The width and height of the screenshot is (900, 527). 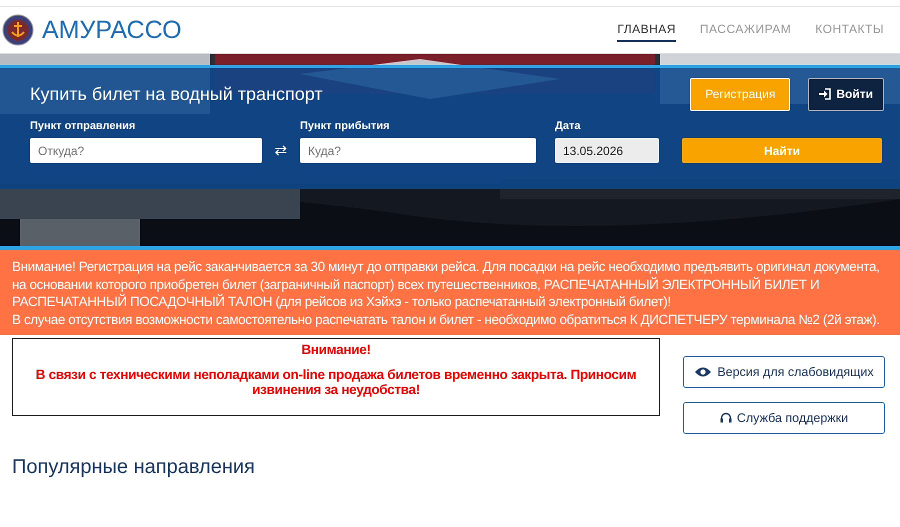 What do you see at coordinates (83, 126) in the screenshot?
I see `field-label: Пункт отправления` at bounding box center [83, 126].